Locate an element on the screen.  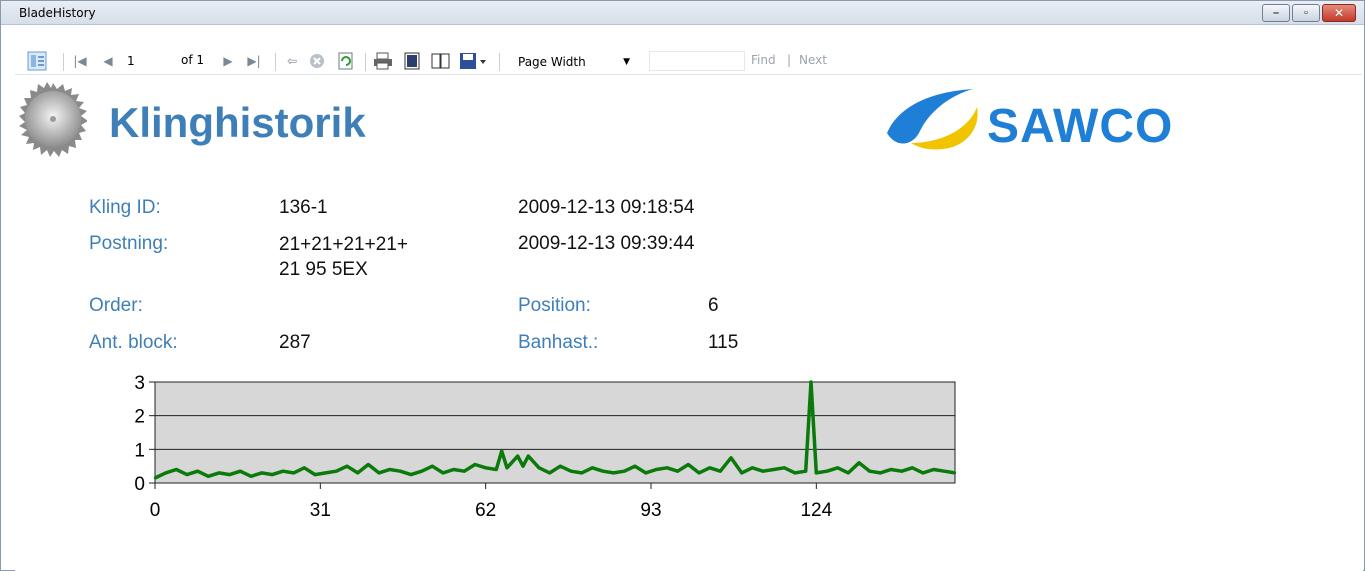
print-button is located at coordinates (383, 61).